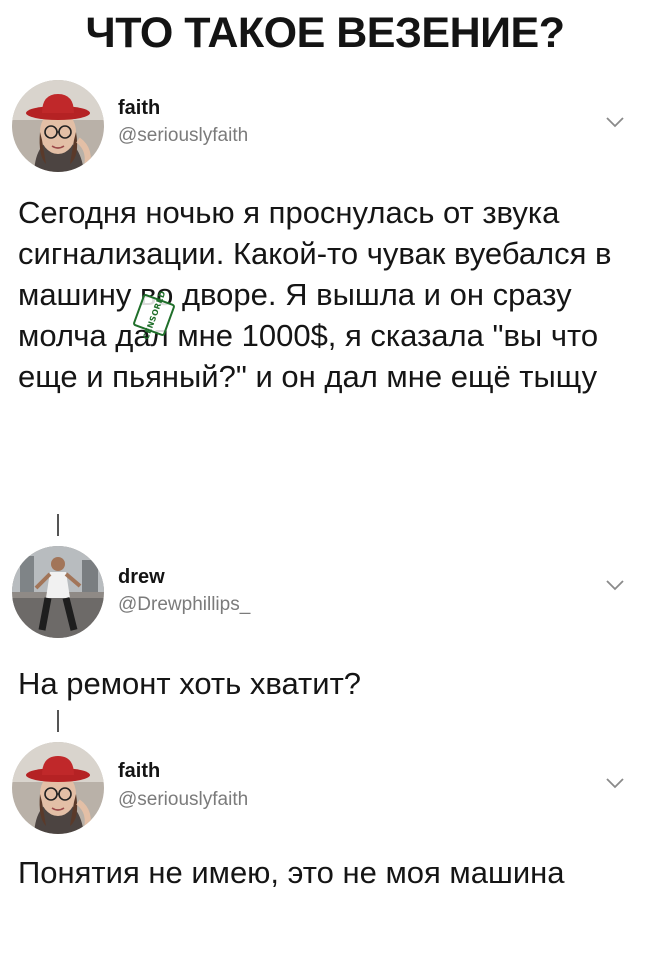  I want to click on tweet-text: Понятия не имею, это не моя машина, so click(291, 872).